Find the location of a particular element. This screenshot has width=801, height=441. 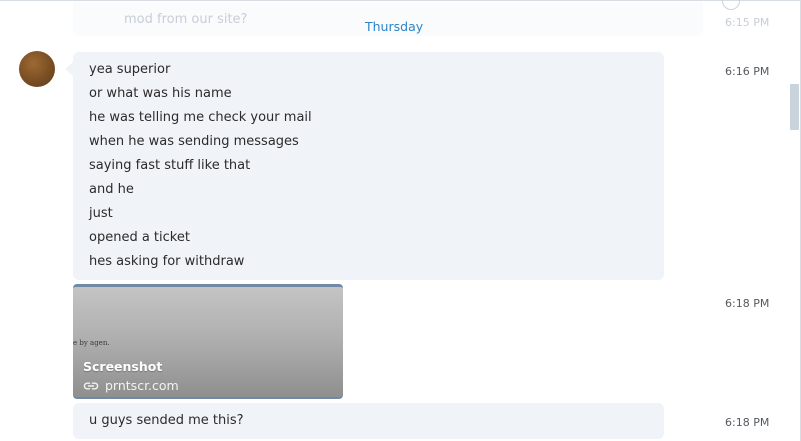

preview-image-text: e by agen. is located at coordinates (91, 343).